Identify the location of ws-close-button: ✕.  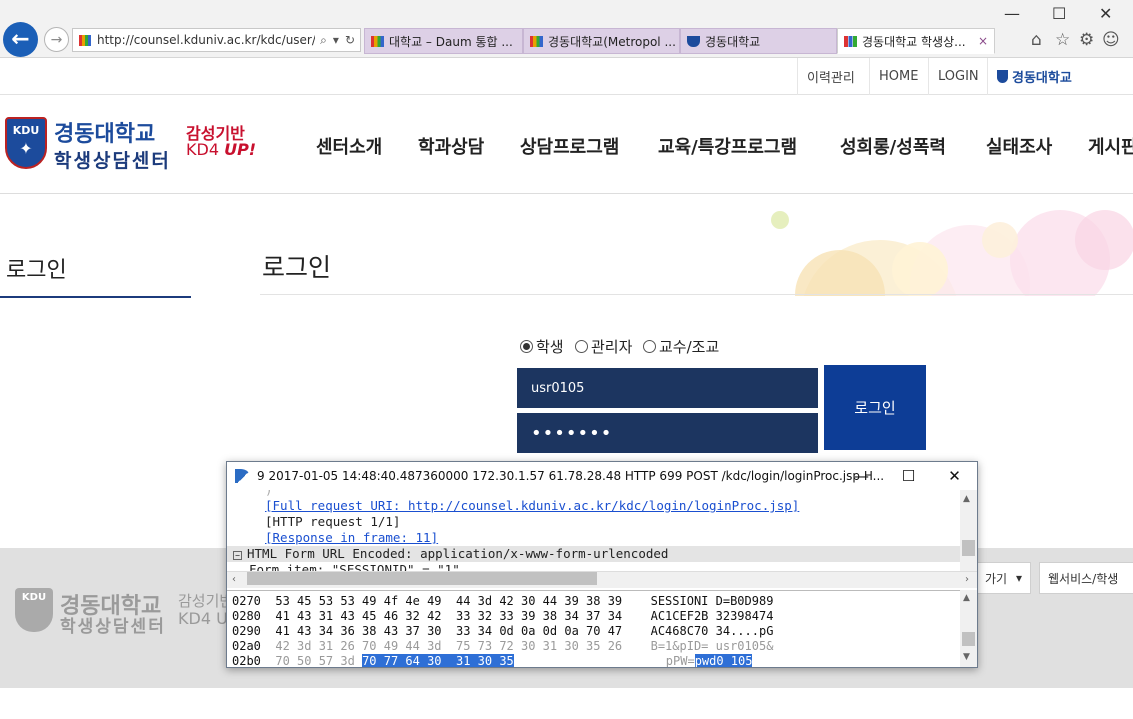
(954, 476).